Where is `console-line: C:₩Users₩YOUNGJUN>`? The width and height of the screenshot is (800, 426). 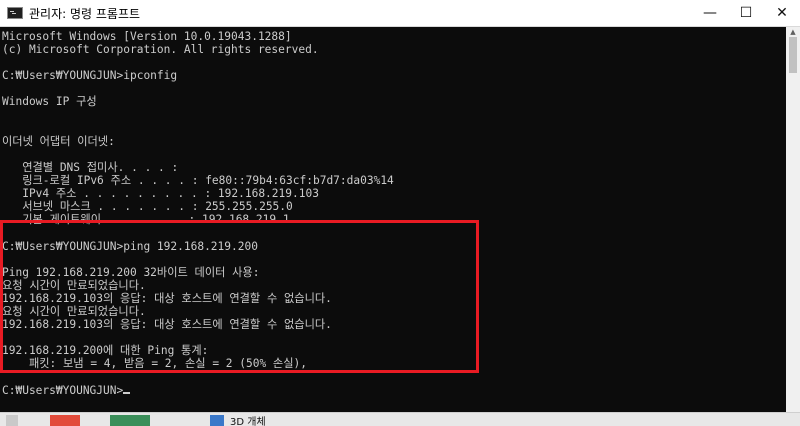 console-line: C:₩Users₩YOUNGJUN> is located at coordinates (394, 390).